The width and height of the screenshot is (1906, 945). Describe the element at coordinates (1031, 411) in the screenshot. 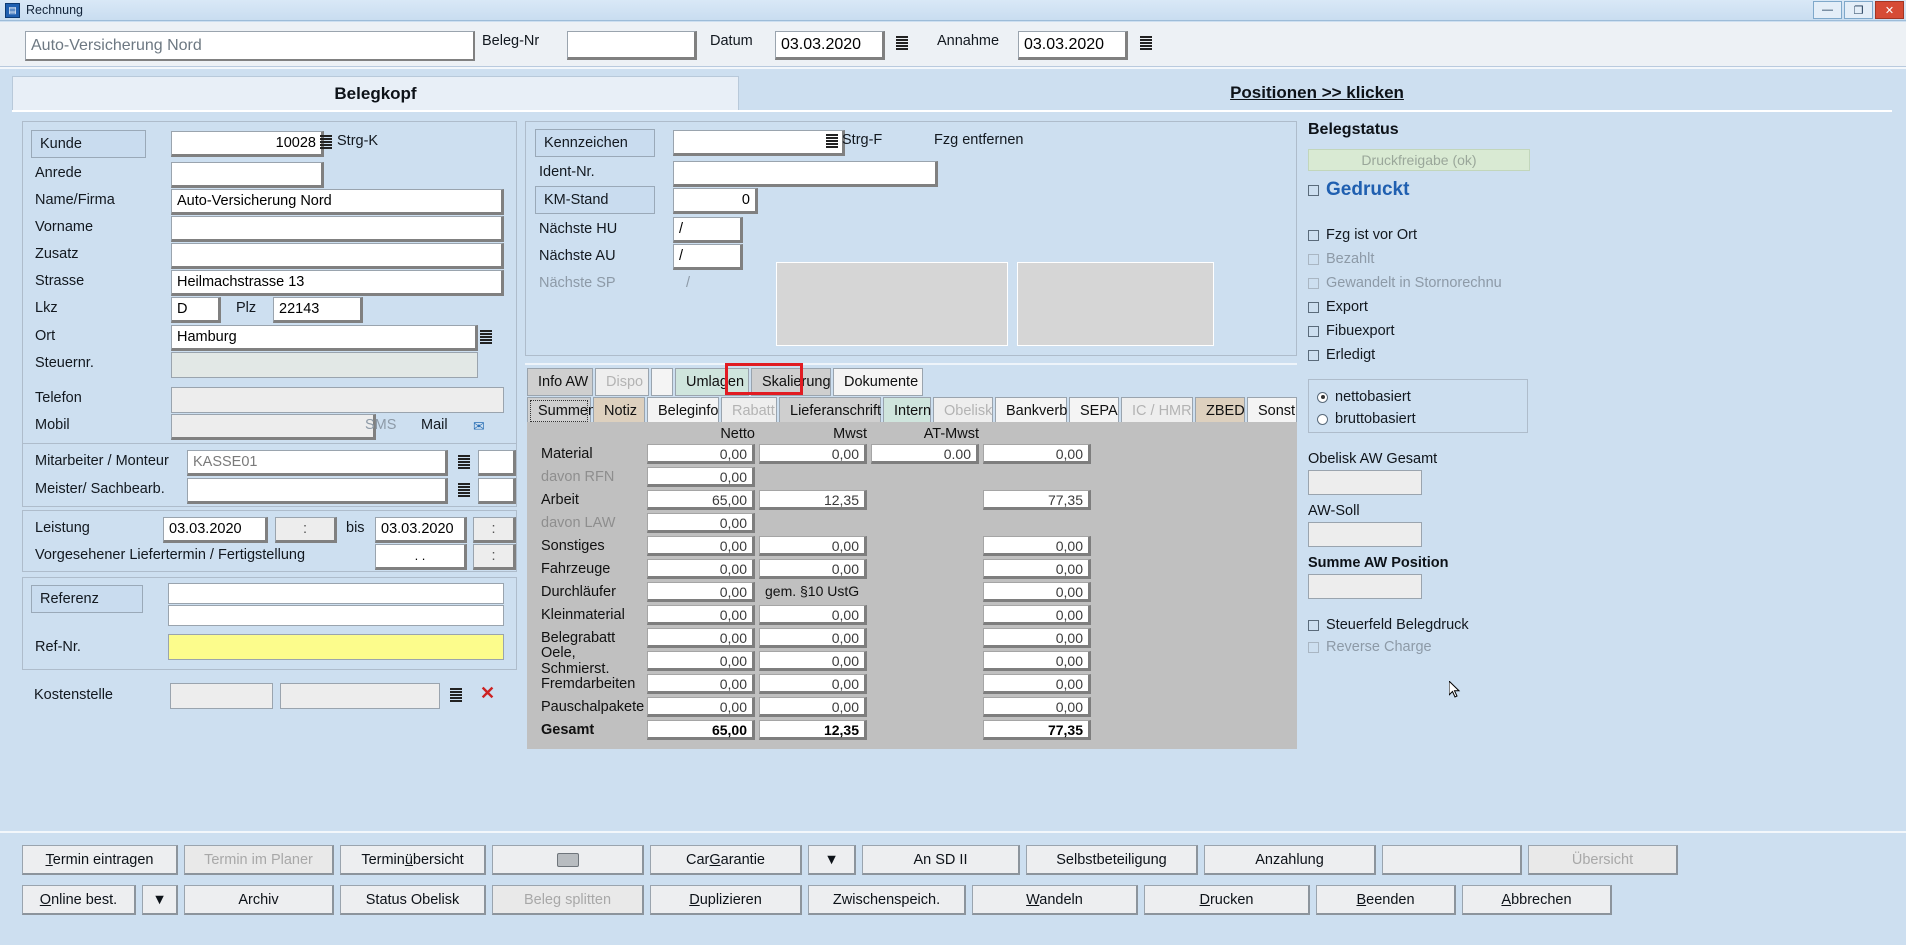

I see `tab-bankverb: Bankverb` at that location.